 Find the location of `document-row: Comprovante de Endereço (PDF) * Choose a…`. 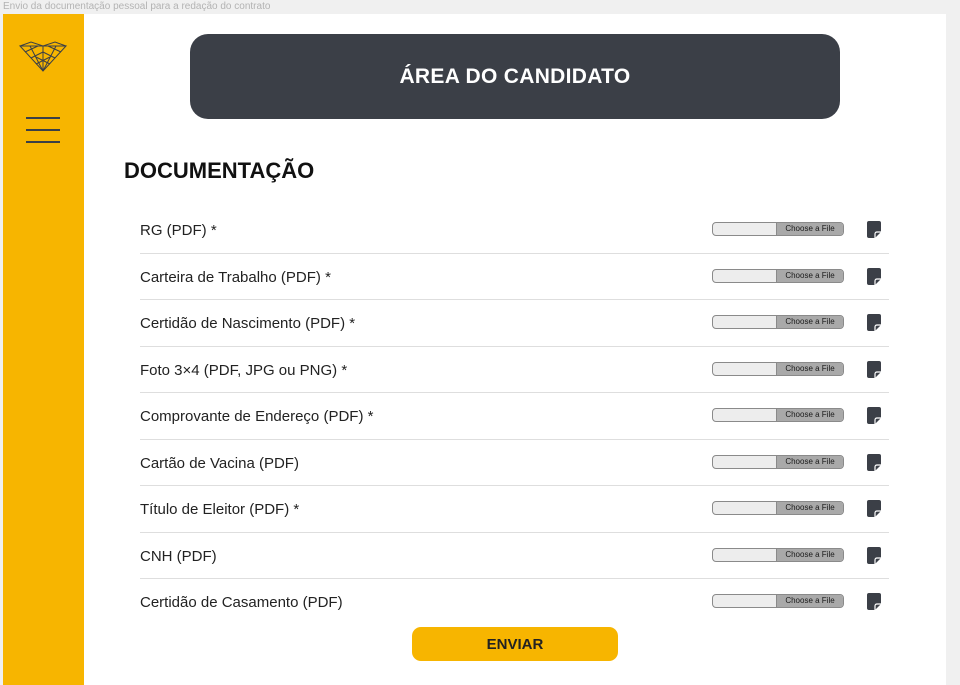

document-row: Comprovante de Endereço (PDF) * Choose a… is located at coordinates (514, 416).